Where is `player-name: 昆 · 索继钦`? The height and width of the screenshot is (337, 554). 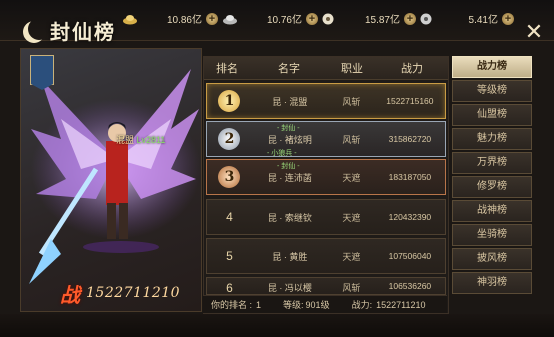 player-name: 昆 · 索继钦 is located at coordinates (289, 217).